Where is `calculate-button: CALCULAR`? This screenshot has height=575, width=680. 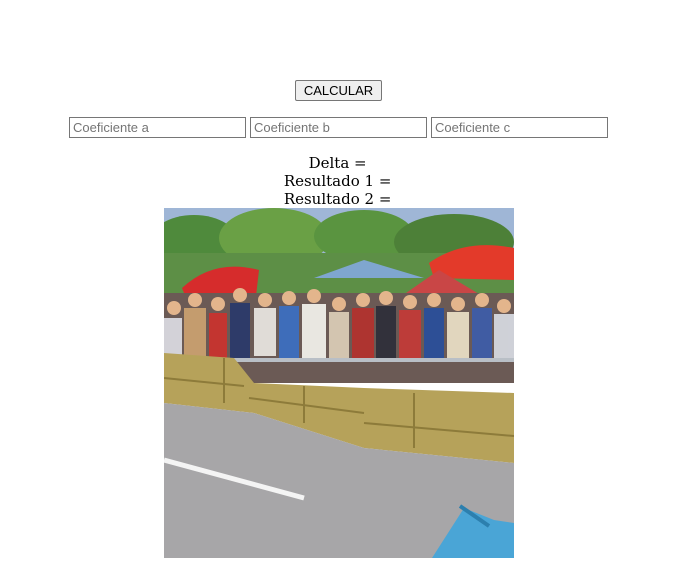 calculate-button: CALCULAR is located at coordinates (338, 90).